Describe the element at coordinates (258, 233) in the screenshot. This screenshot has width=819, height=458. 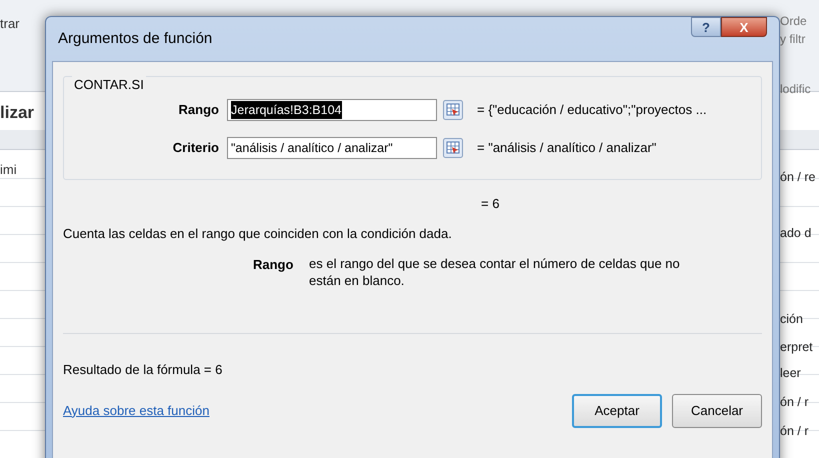
I see `function-description: Cuenta las celdas en el rango que coinciden con la condición dada.` at that location.